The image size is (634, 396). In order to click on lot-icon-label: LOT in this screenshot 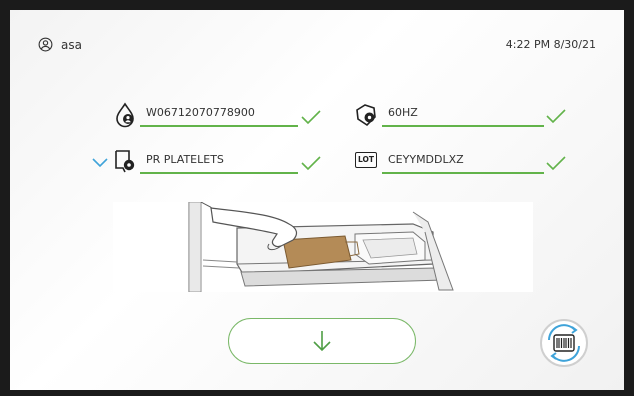, I will do `click(365, 160)`.